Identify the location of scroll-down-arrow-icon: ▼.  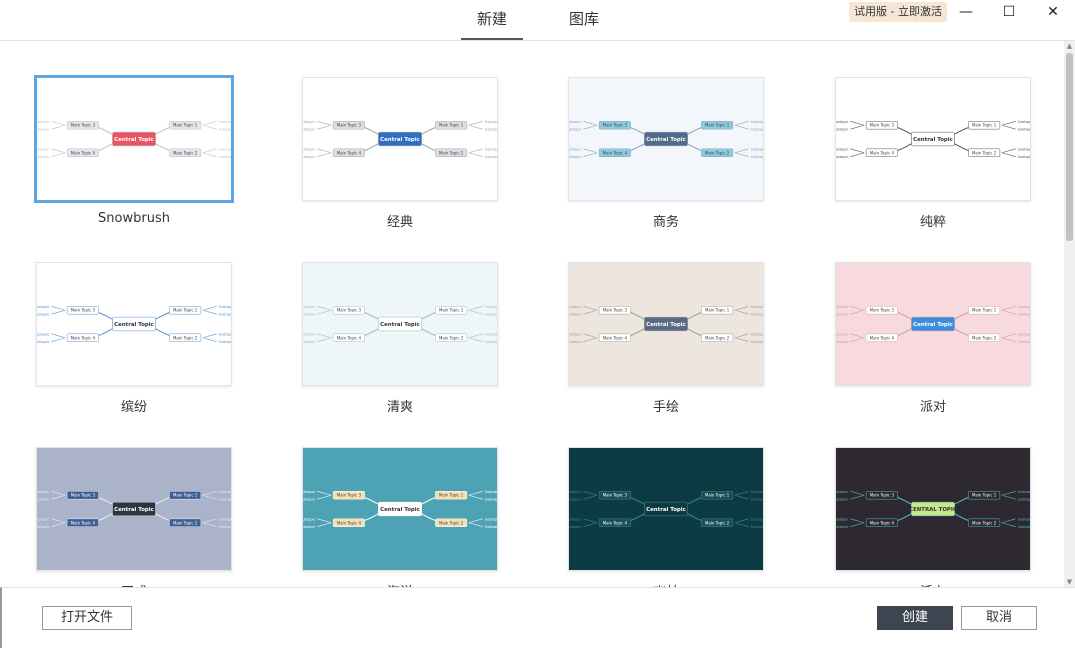
(1069, 582).